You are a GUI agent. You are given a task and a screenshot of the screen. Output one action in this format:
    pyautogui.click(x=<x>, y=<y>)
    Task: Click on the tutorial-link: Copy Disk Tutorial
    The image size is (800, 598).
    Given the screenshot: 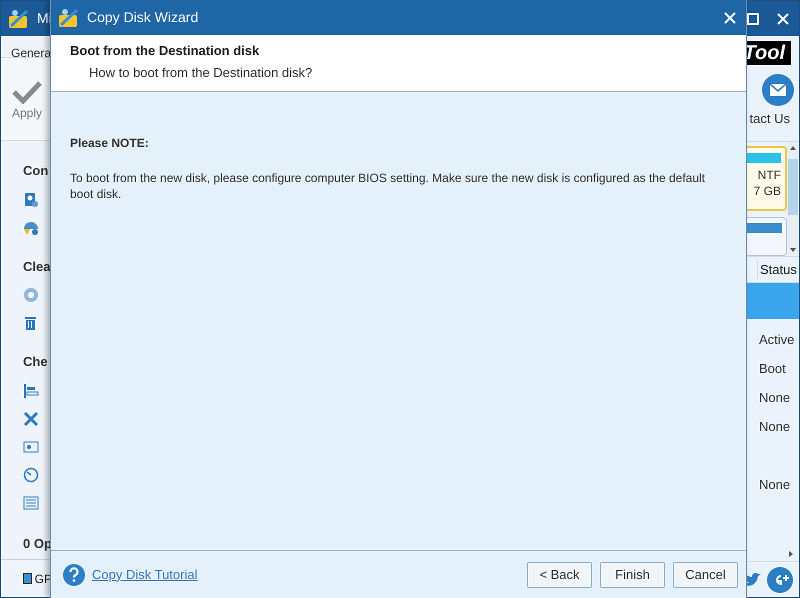 What is the action you would take?
    pyautogui.click(x=145, y=574)
    